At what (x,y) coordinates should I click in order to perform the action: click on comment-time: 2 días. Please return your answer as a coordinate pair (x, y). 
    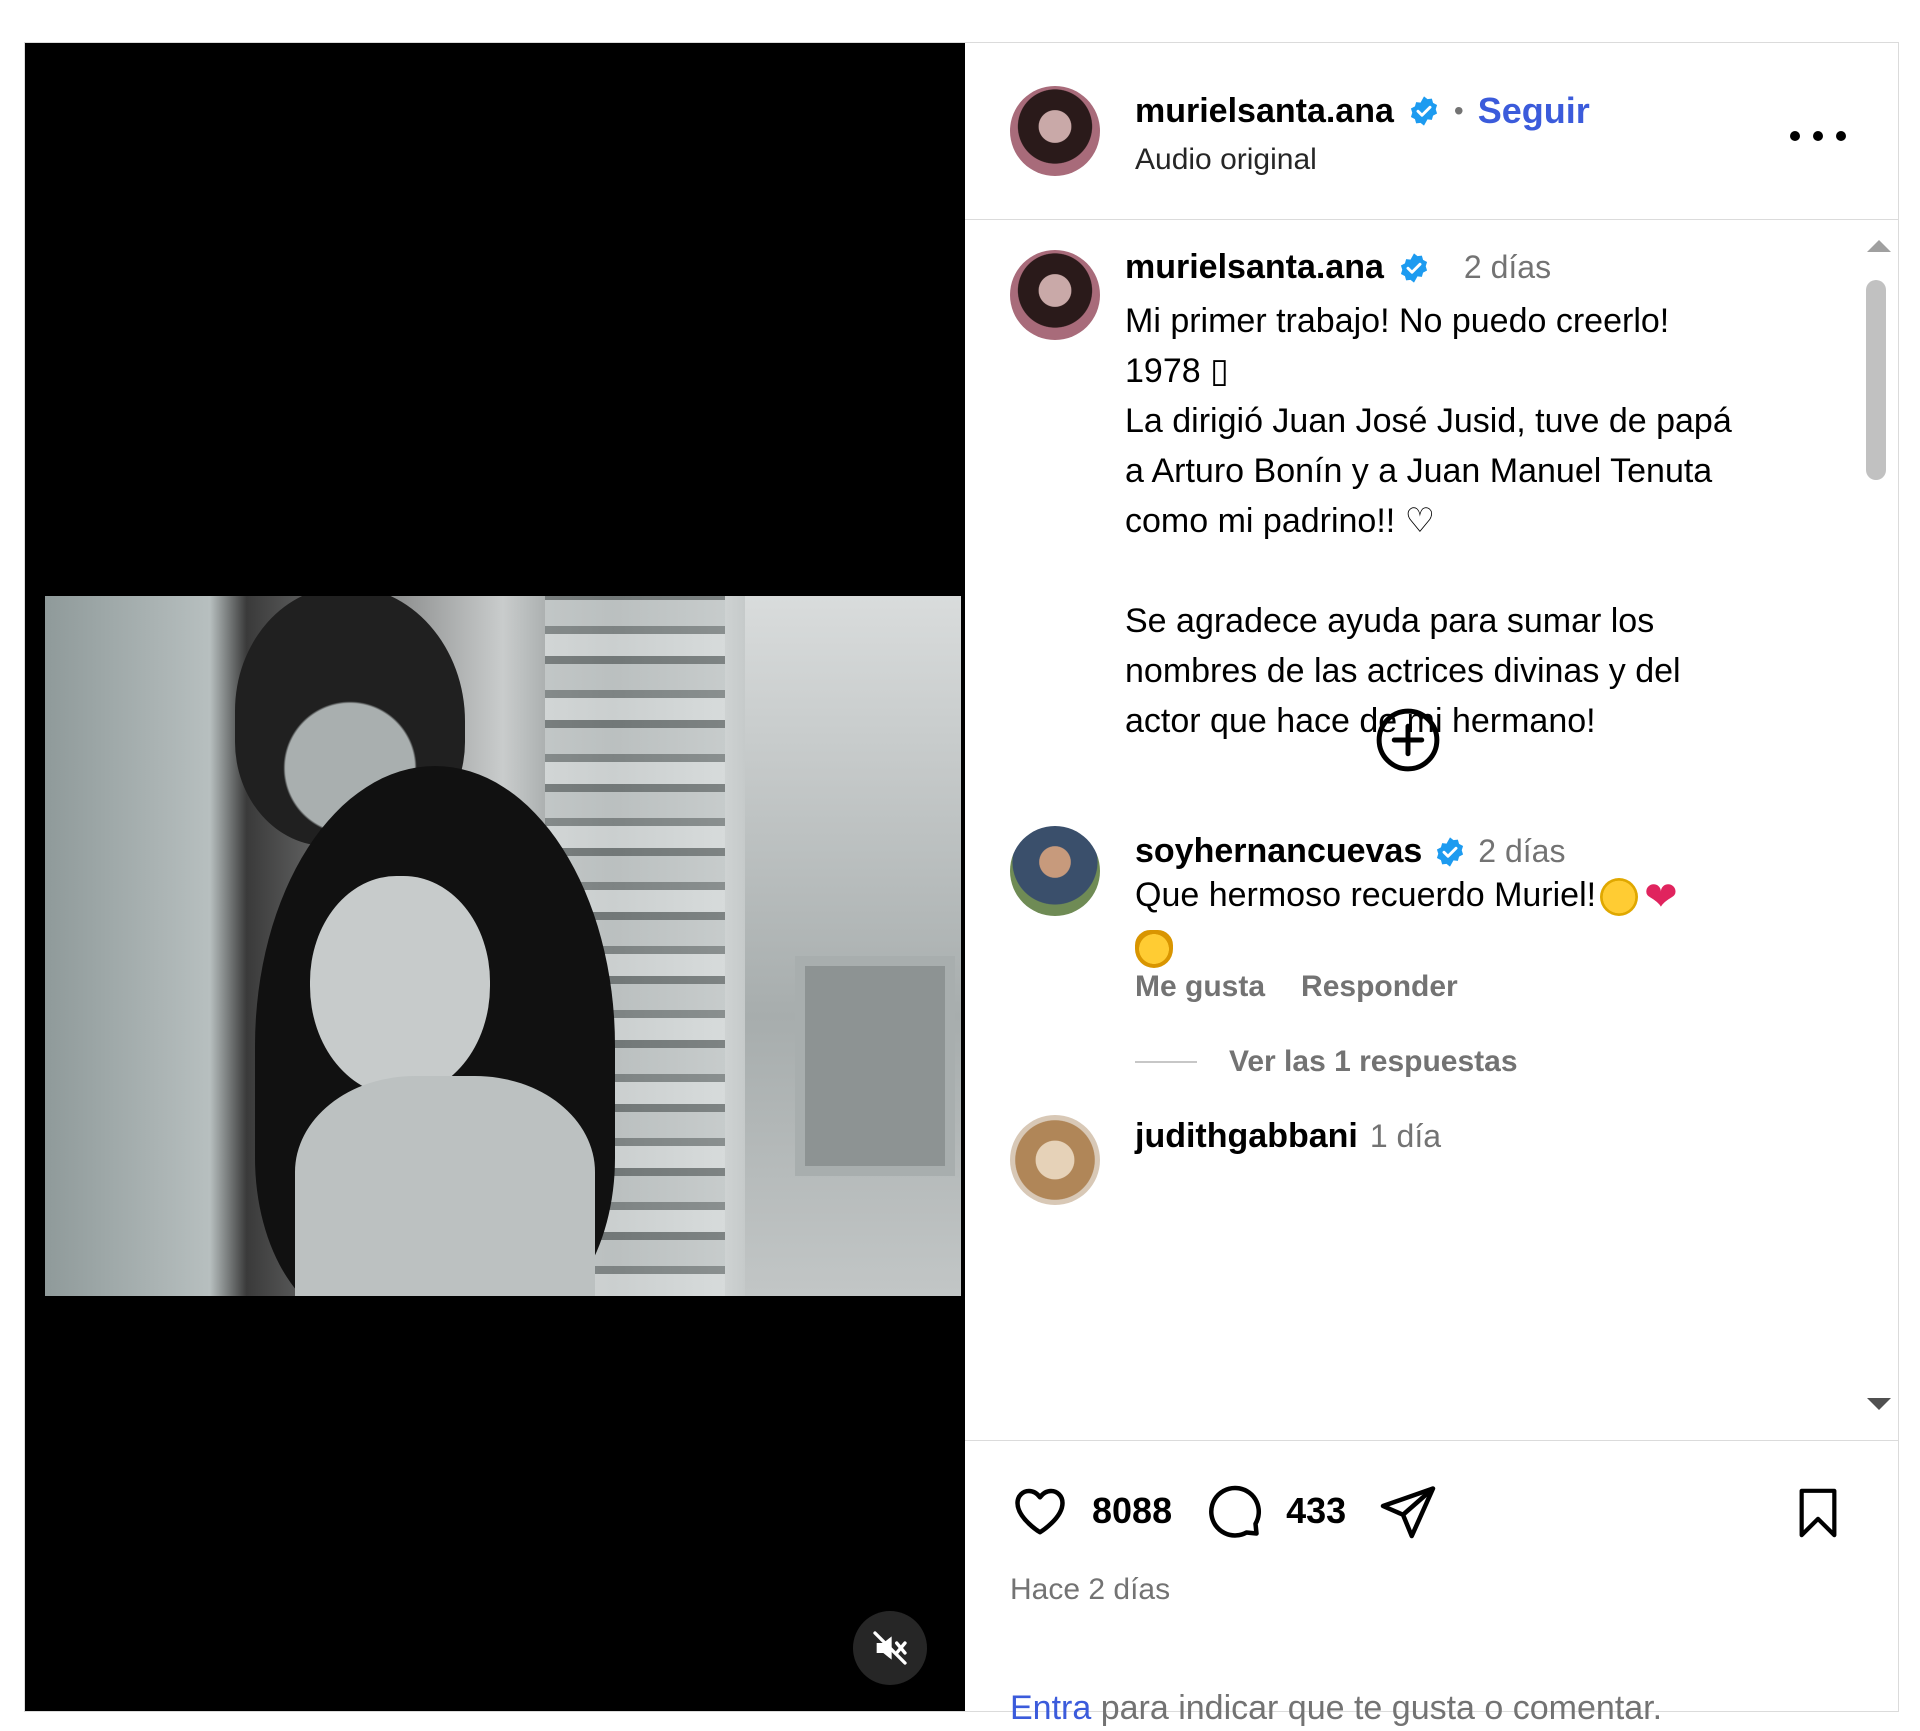
    Looking at the image, I should click on (1521, 851).